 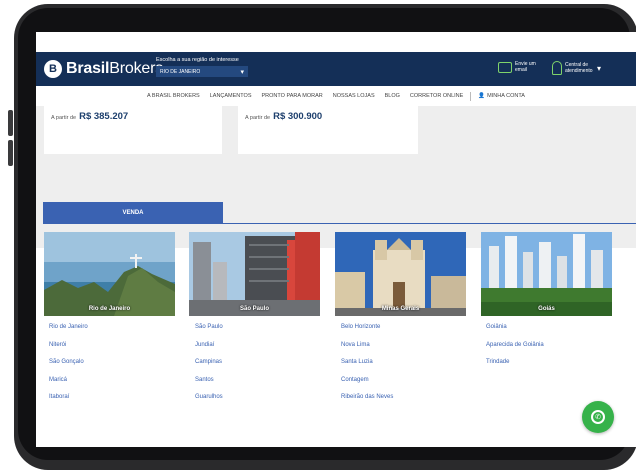 I want to click on city-name: São Paulo, so click(x=254, y=309).